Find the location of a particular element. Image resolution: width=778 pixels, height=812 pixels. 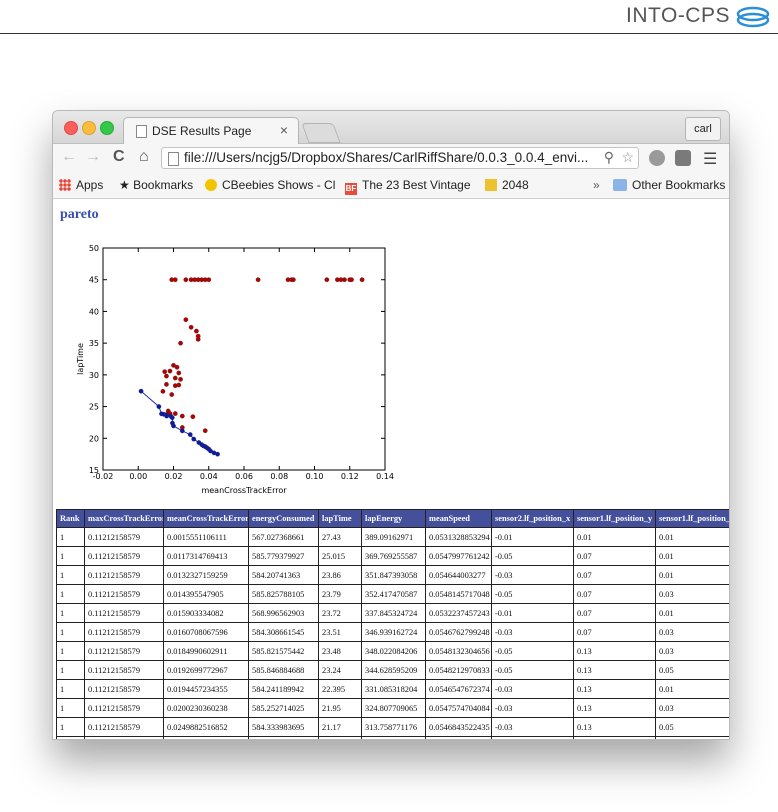

table-cell: 0.0531328853294 is located at coordinates (458, 537).